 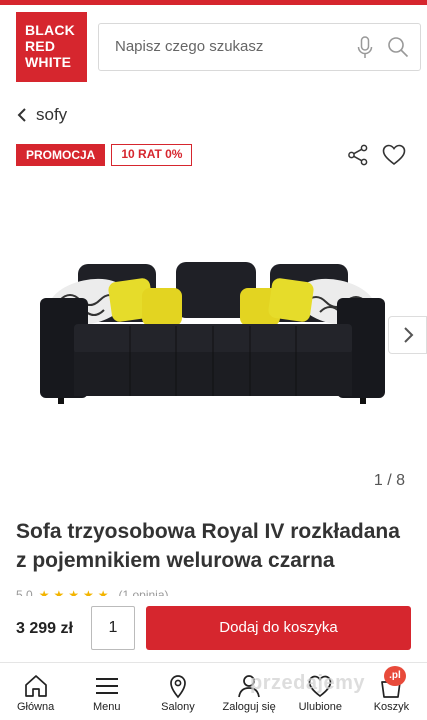 What do you see at coordinates (358, 155) in the screenshot?
I see `share-icon` at bounding box center [358, 155].